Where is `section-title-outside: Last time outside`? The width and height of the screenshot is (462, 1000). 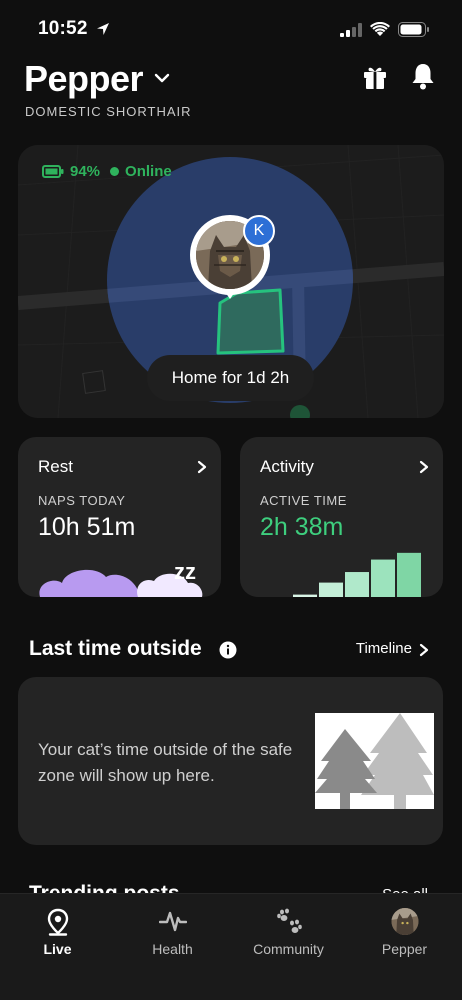
section-title-outside: Last time outside is located at coordinates (115, 648).